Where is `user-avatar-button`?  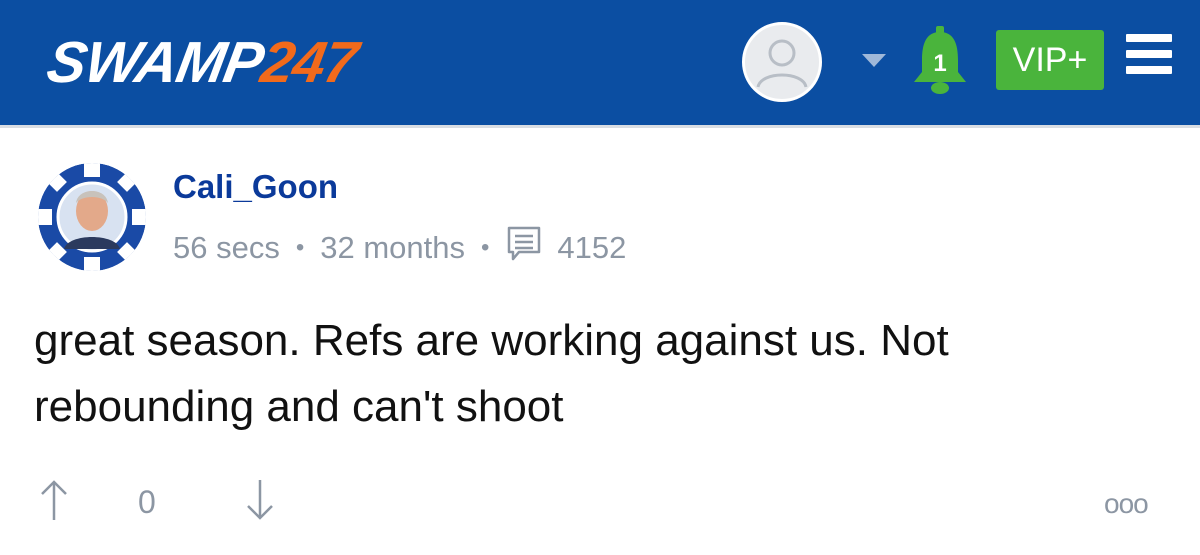 user-avatar-button is located at coordinates (782, 62).